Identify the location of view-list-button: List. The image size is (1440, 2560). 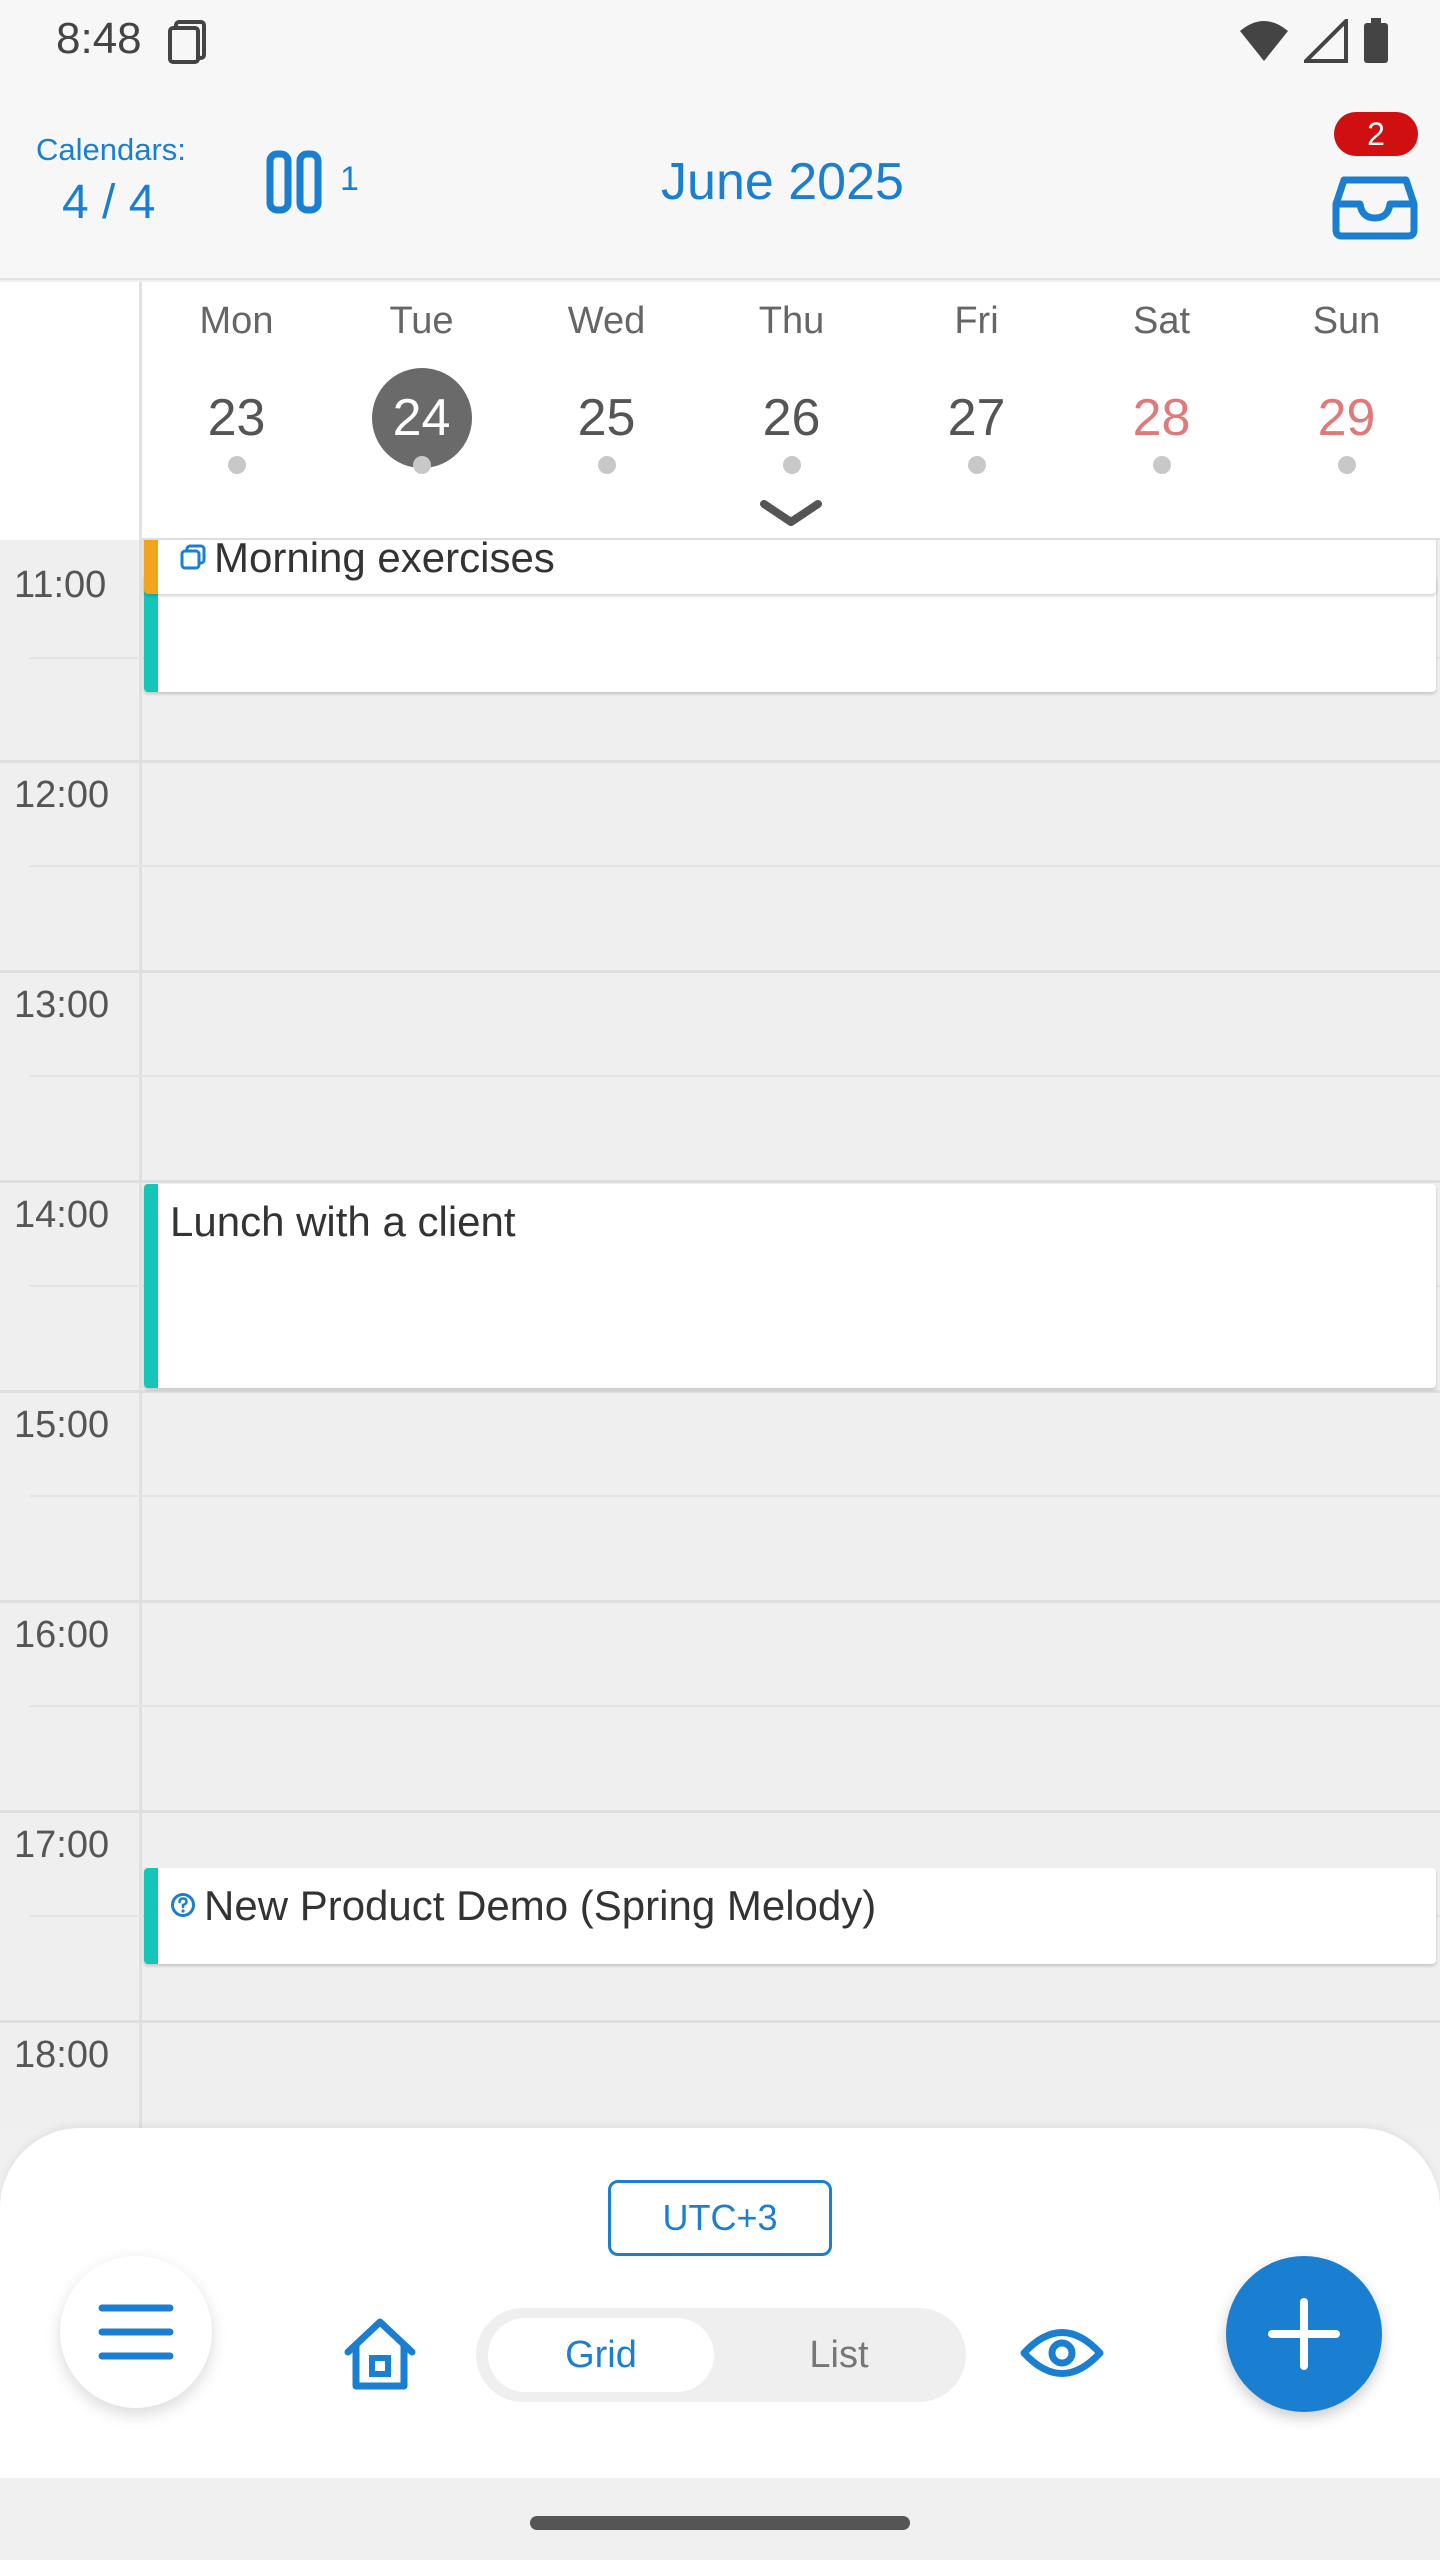
(839, 2355).